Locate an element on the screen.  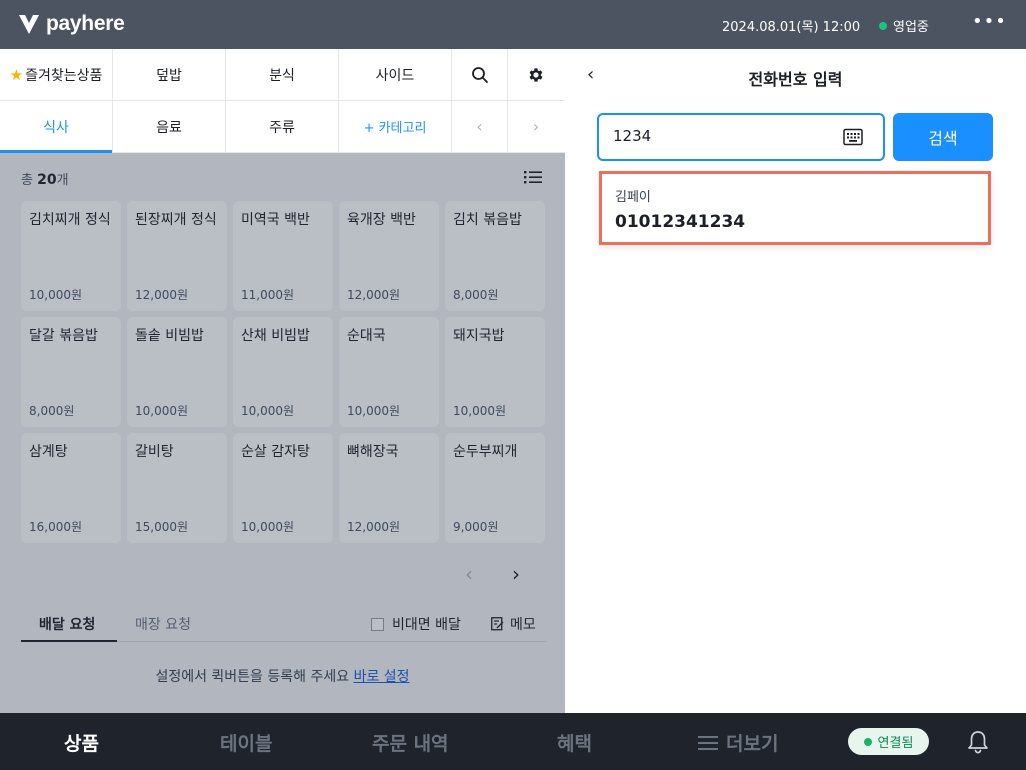
product-card: 달갈 볶음밥 8,000원 is located at coordinates (71, 372).